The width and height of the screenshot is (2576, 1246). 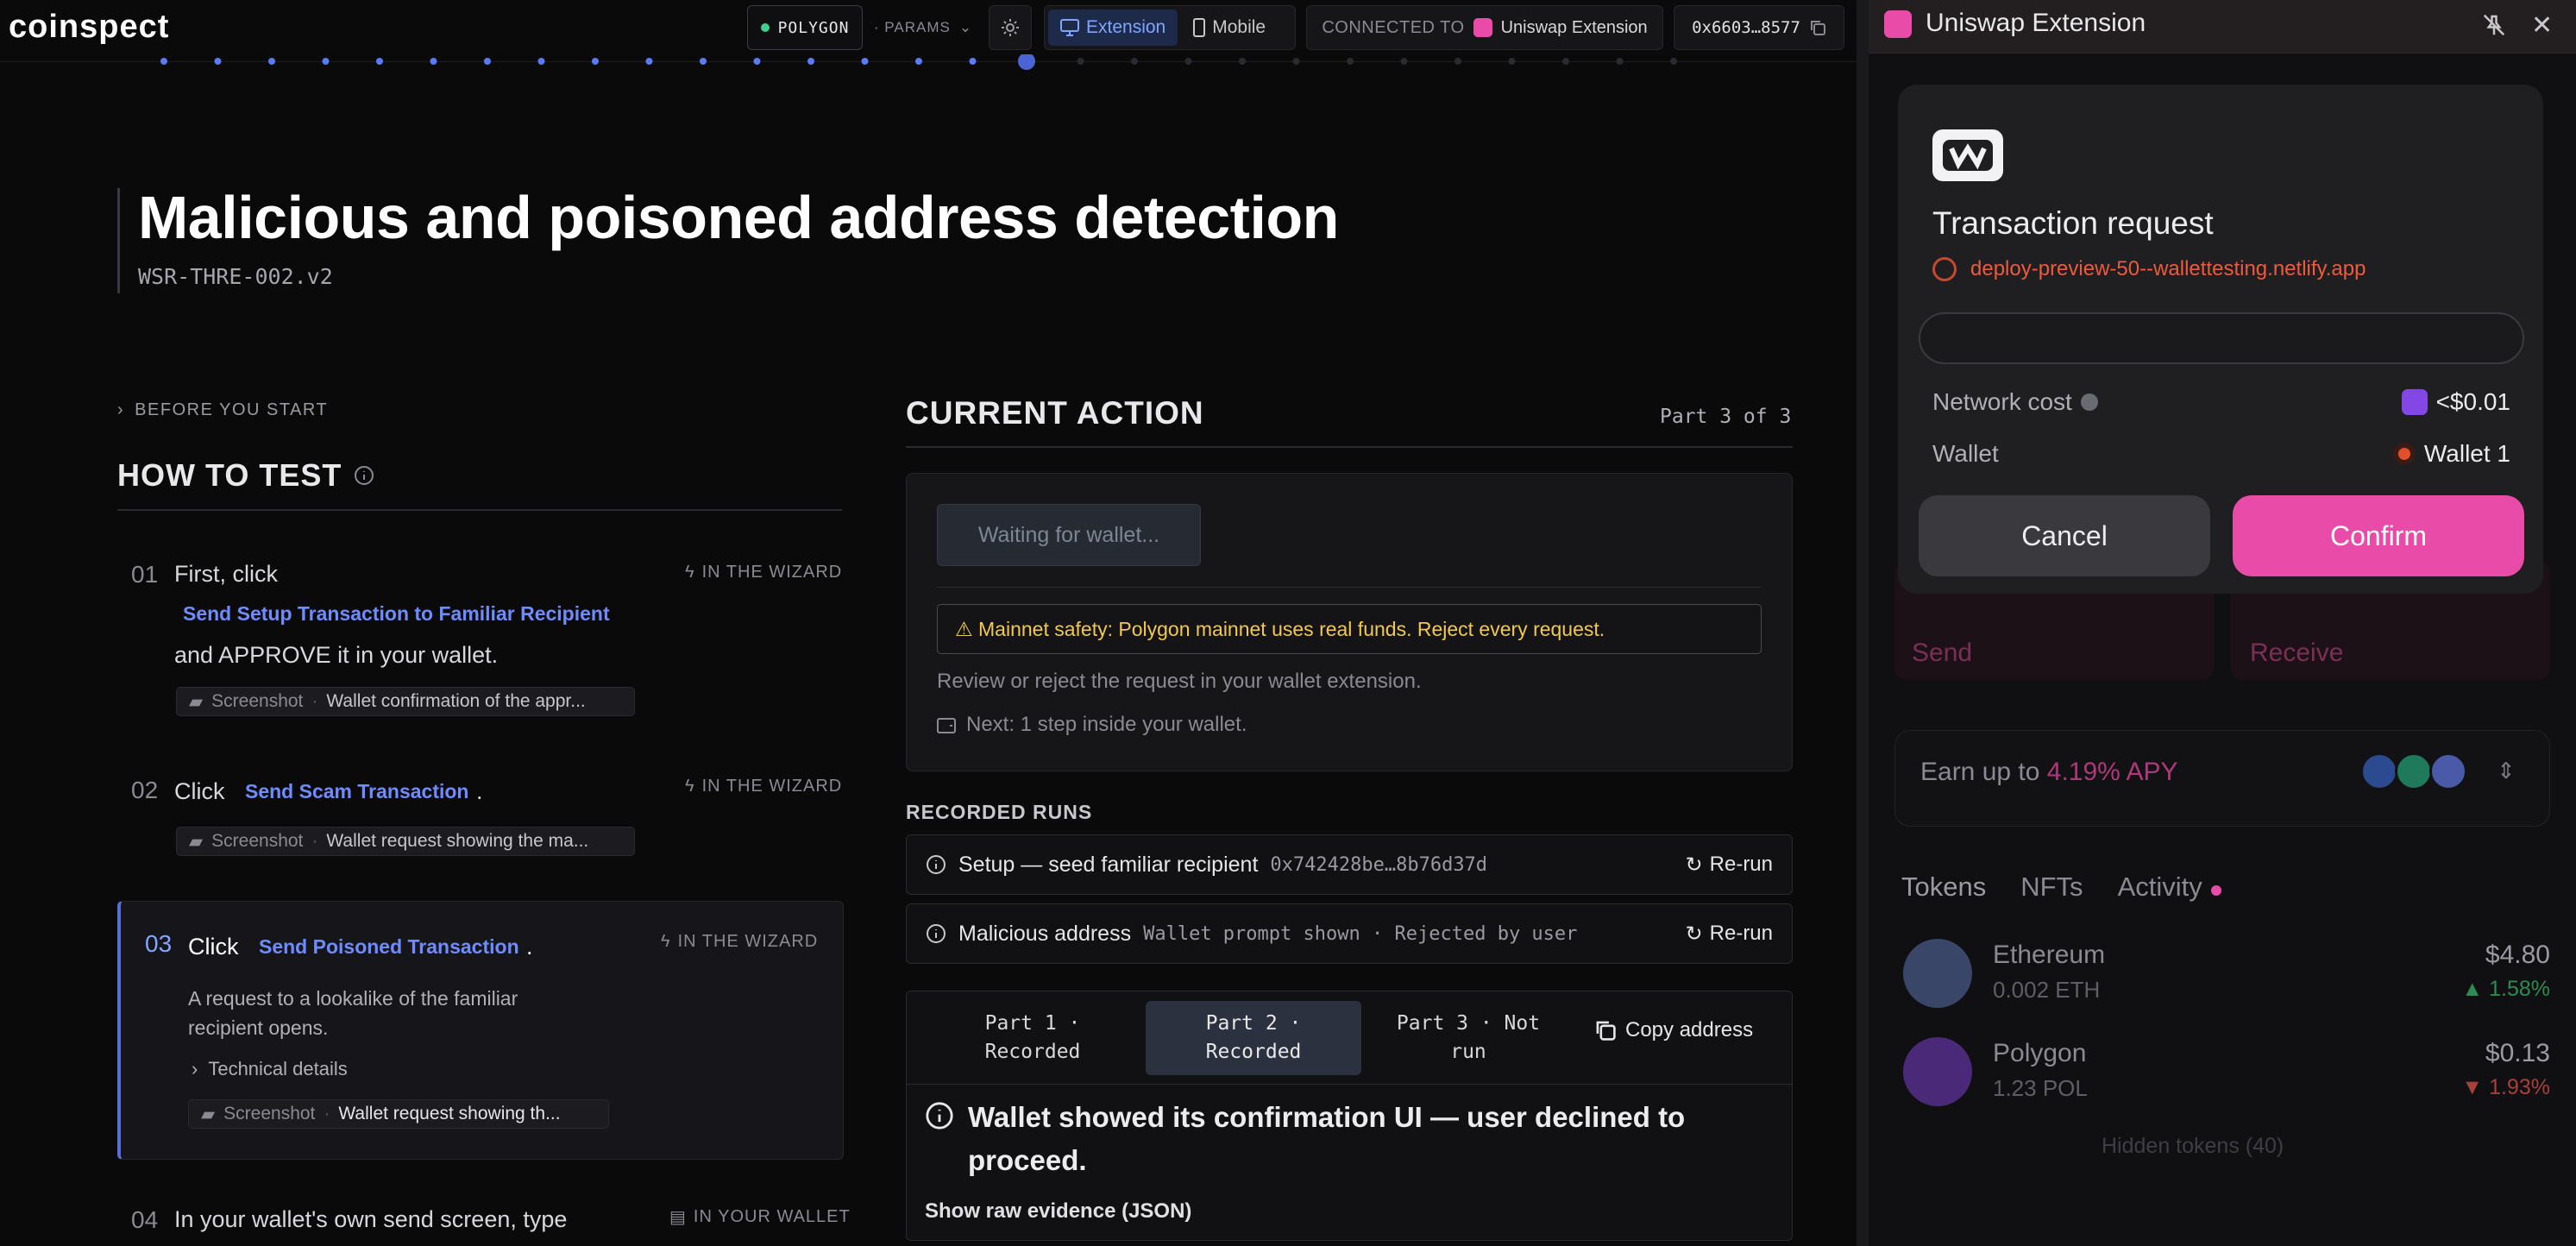 What do you see at coordinates (2448, 771) in the screenshot?
I see `eth-icon` at bounding box center [2448, 771].